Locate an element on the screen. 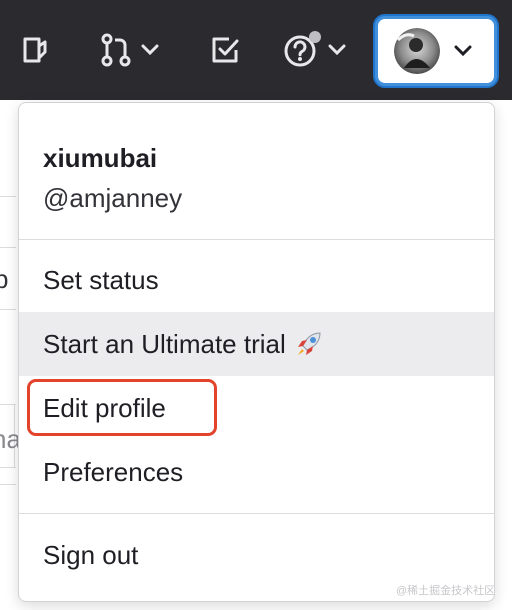 The width and height of the screenshot is (512, 610). merge-requests-icon is located at coordinates (116, 50).